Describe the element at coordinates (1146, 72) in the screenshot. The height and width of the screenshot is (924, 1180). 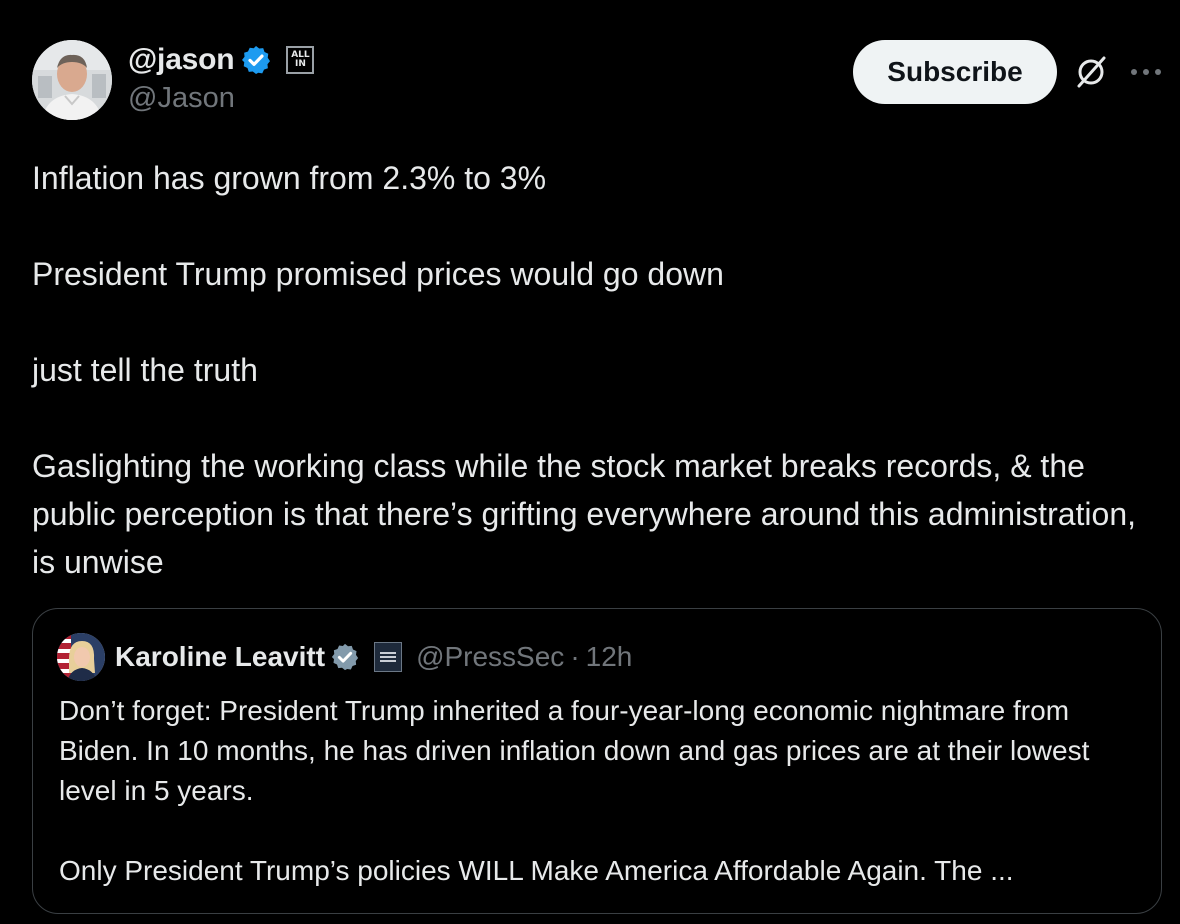
I see `more-options-icon` at that location.